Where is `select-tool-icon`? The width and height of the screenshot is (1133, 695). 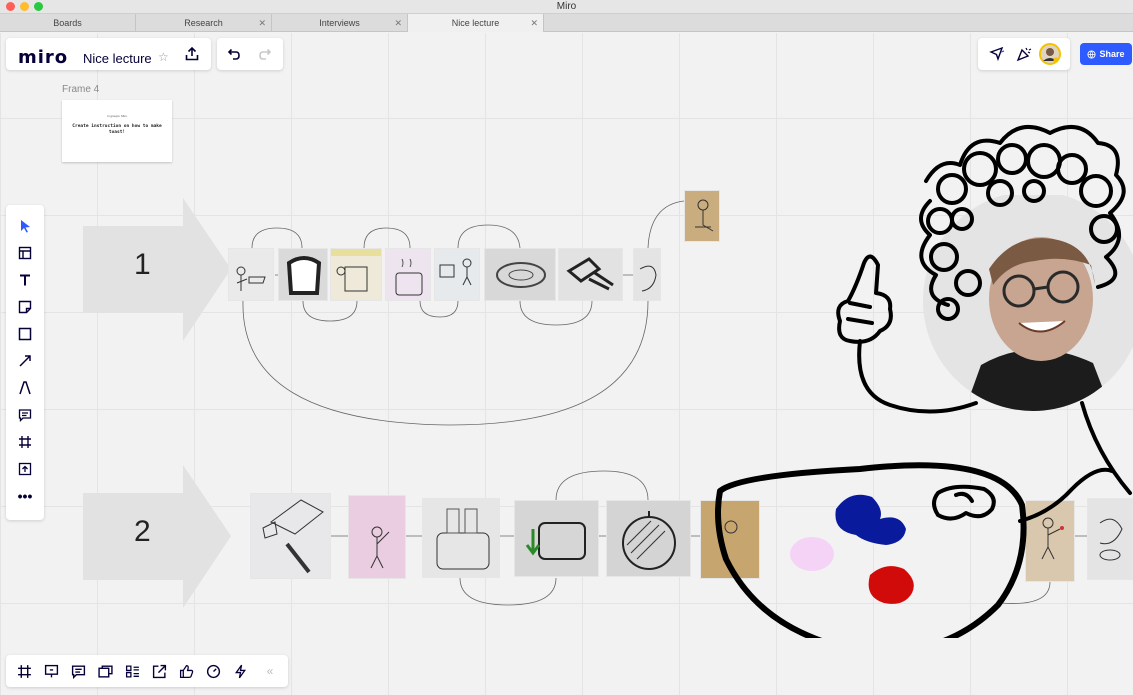 select-tool-icon is located at coordinates (25, 226).